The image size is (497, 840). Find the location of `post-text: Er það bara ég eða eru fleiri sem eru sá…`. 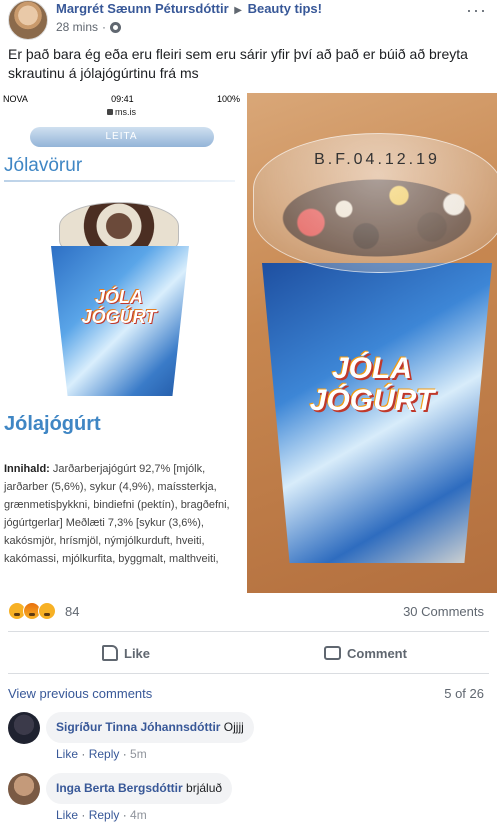

post-text: Er það bara ég eða eru fleiri sem eru sá… is located at coordinates (238, 63).